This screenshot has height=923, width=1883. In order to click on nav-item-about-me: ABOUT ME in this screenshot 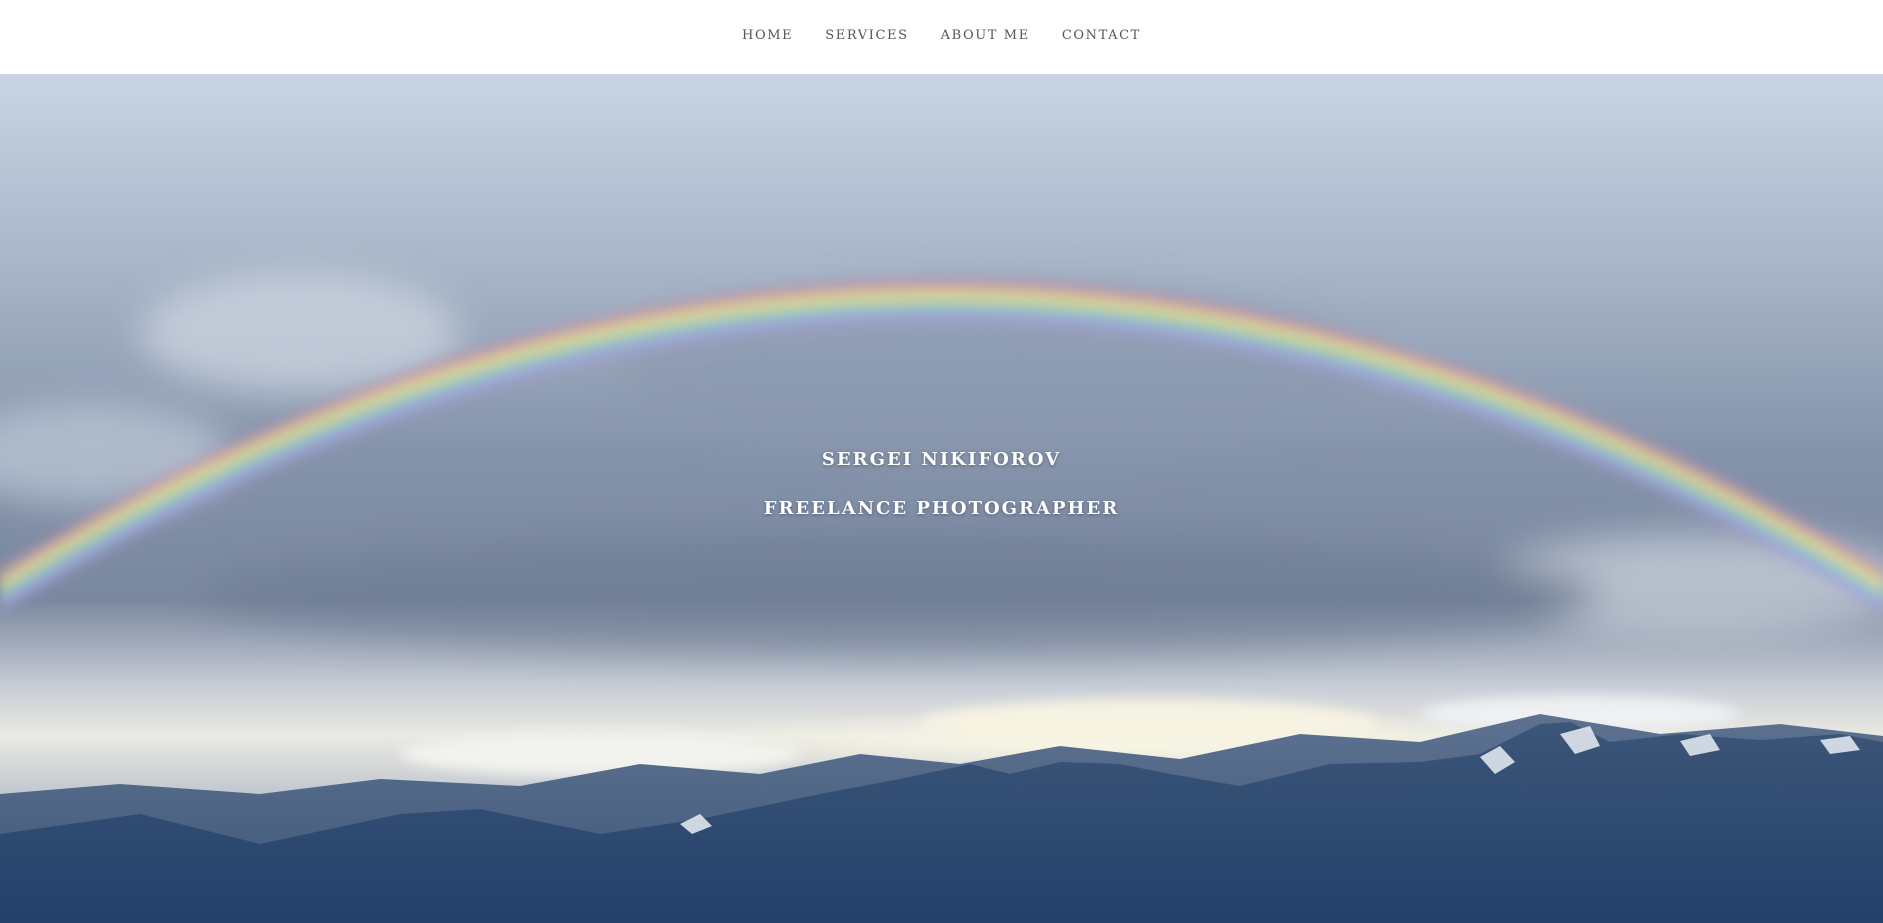, I will do `click(985, 33)`.